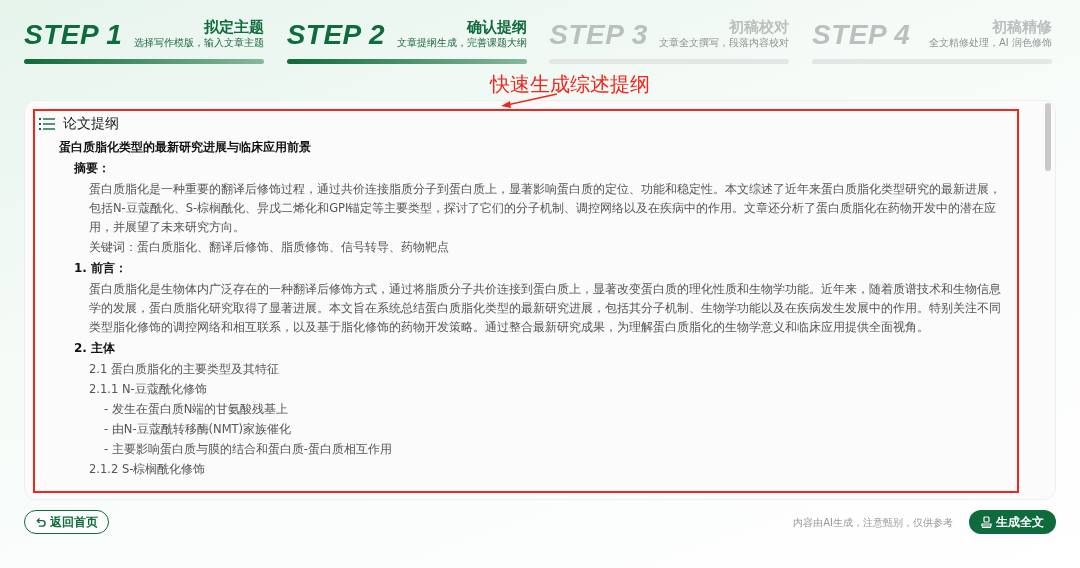 The image size is (1080, 568). Describe the element at coordinates (1021, 27) in the screenshot. I see `step-title: 初稿精修` at that location.